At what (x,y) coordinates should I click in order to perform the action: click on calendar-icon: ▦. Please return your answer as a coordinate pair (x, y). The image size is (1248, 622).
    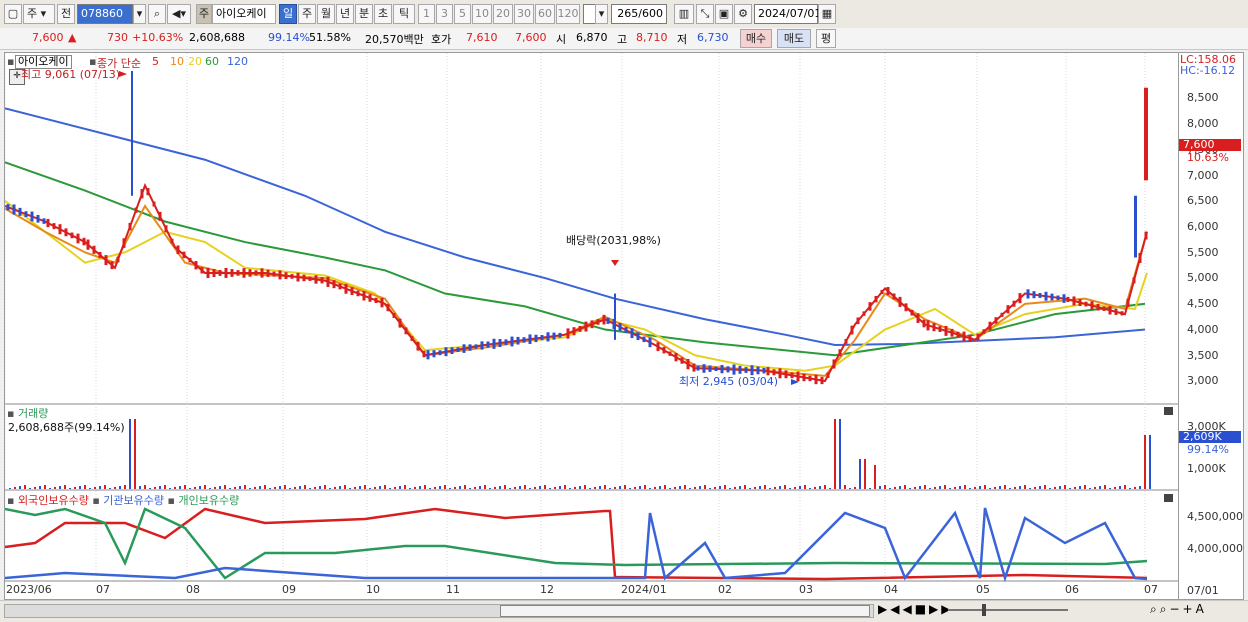
    Looking at the image, I should click on (827, 14).